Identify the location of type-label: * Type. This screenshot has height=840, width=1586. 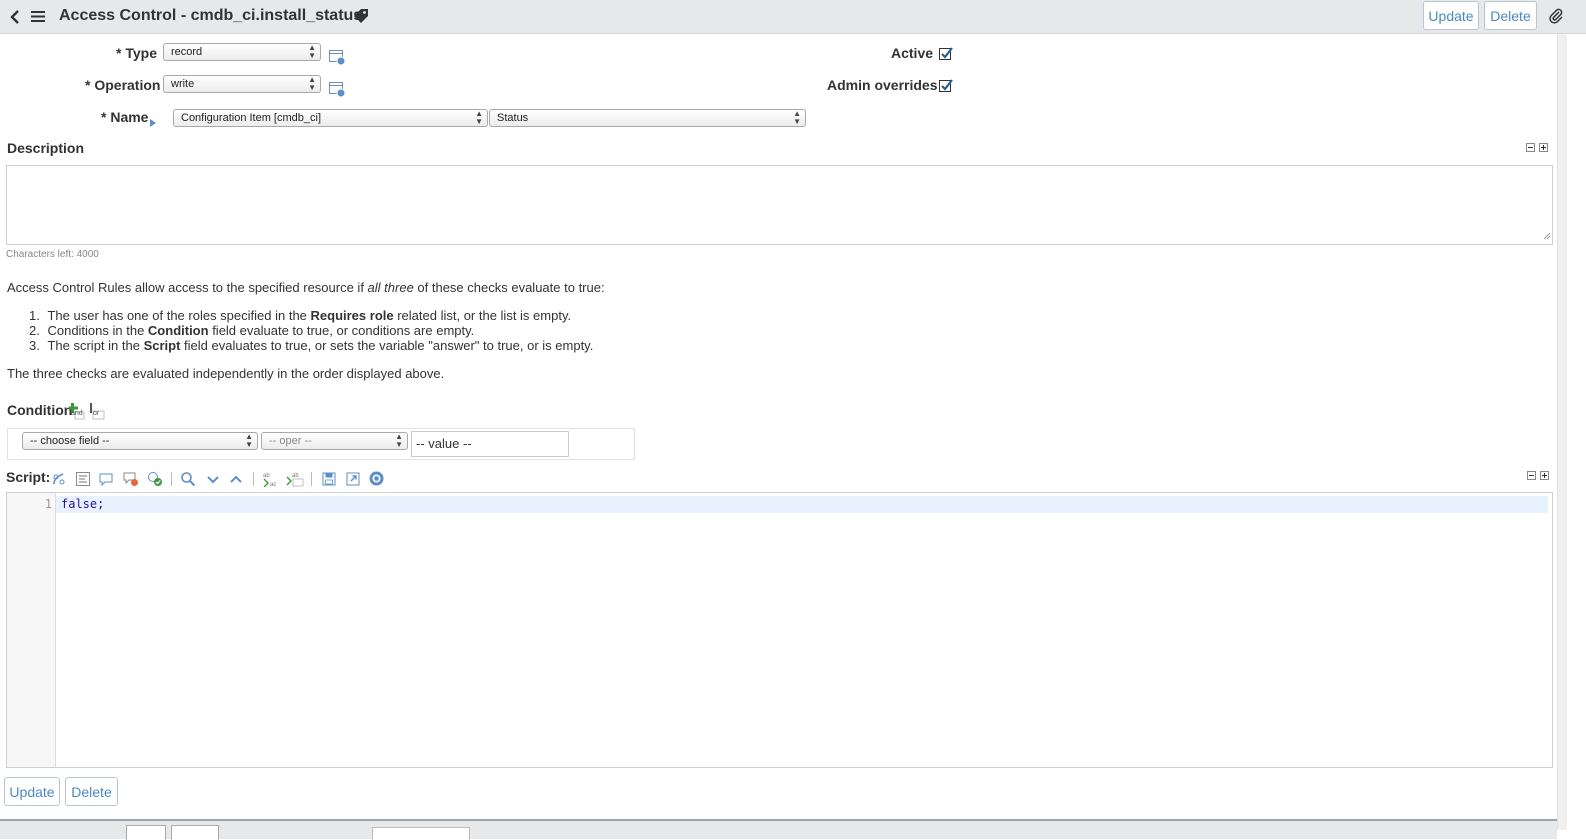
(136, 53).